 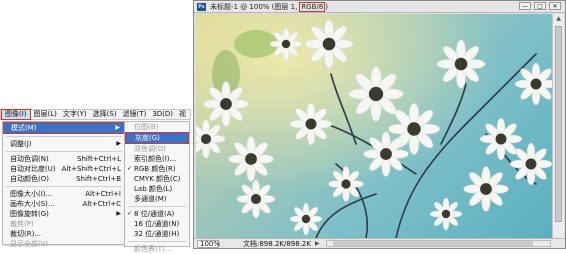 I want to click on shortcut-label: Shift+Ctrl+B, so click(x=98, y=179).